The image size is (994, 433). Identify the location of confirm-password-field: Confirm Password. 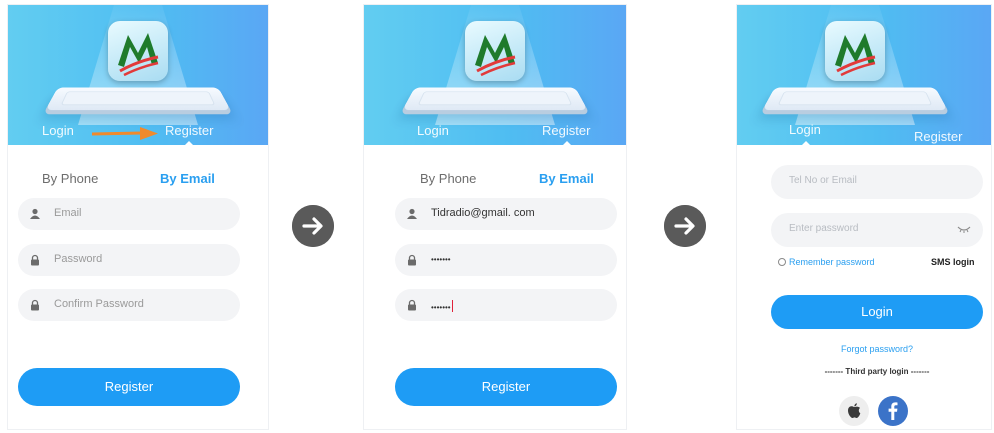
(129, 305).